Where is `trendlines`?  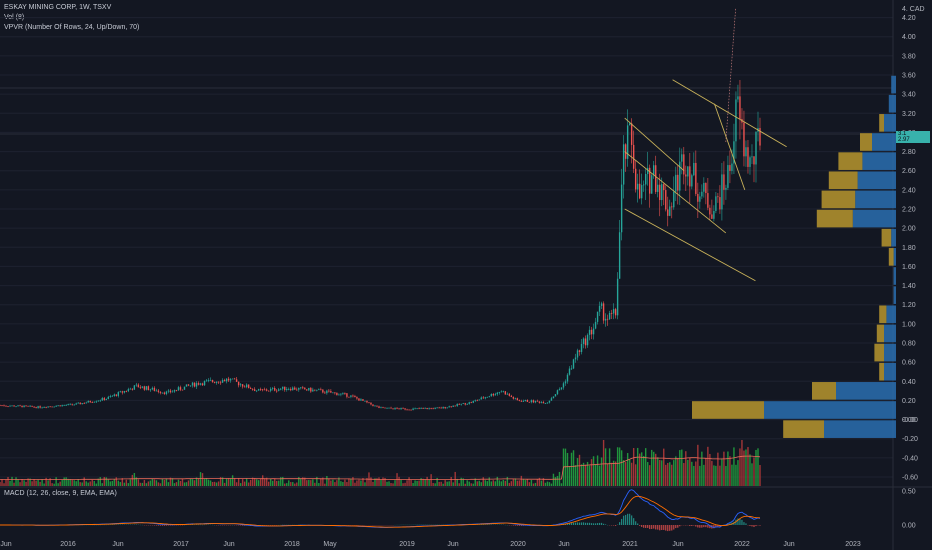 trendlines is located at coordinates (705, 144).